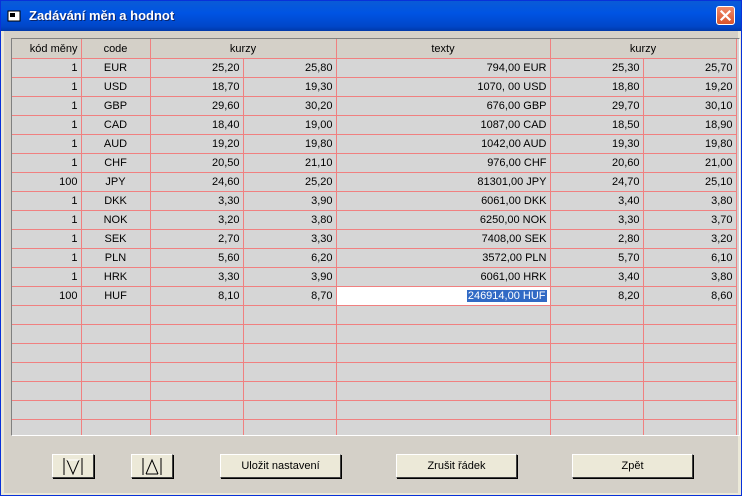  What do you see at coordinates (197, 258) in the screenshot?
I see `cell-kurz-1: 5,60` at bounding box center [197, 258].